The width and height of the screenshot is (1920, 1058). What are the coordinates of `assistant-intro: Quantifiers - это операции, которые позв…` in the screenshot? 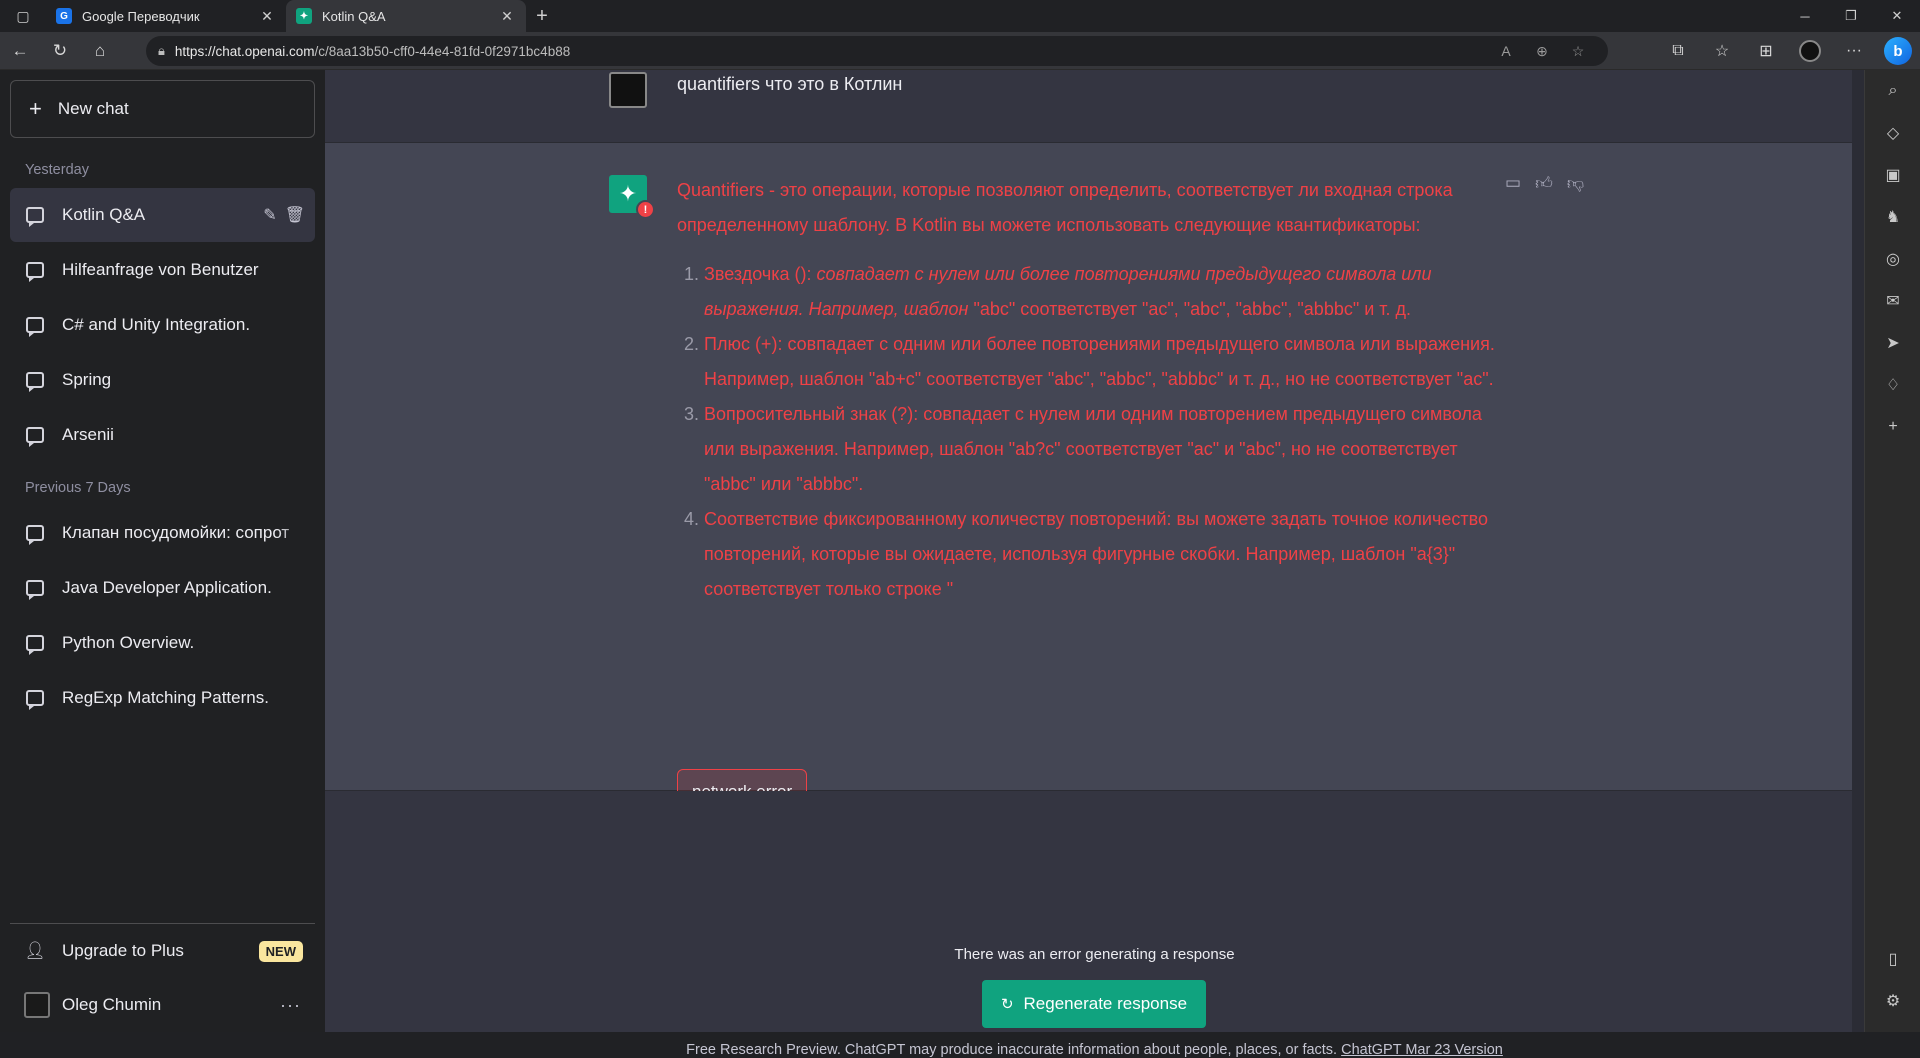 It's located at (1065, 207).